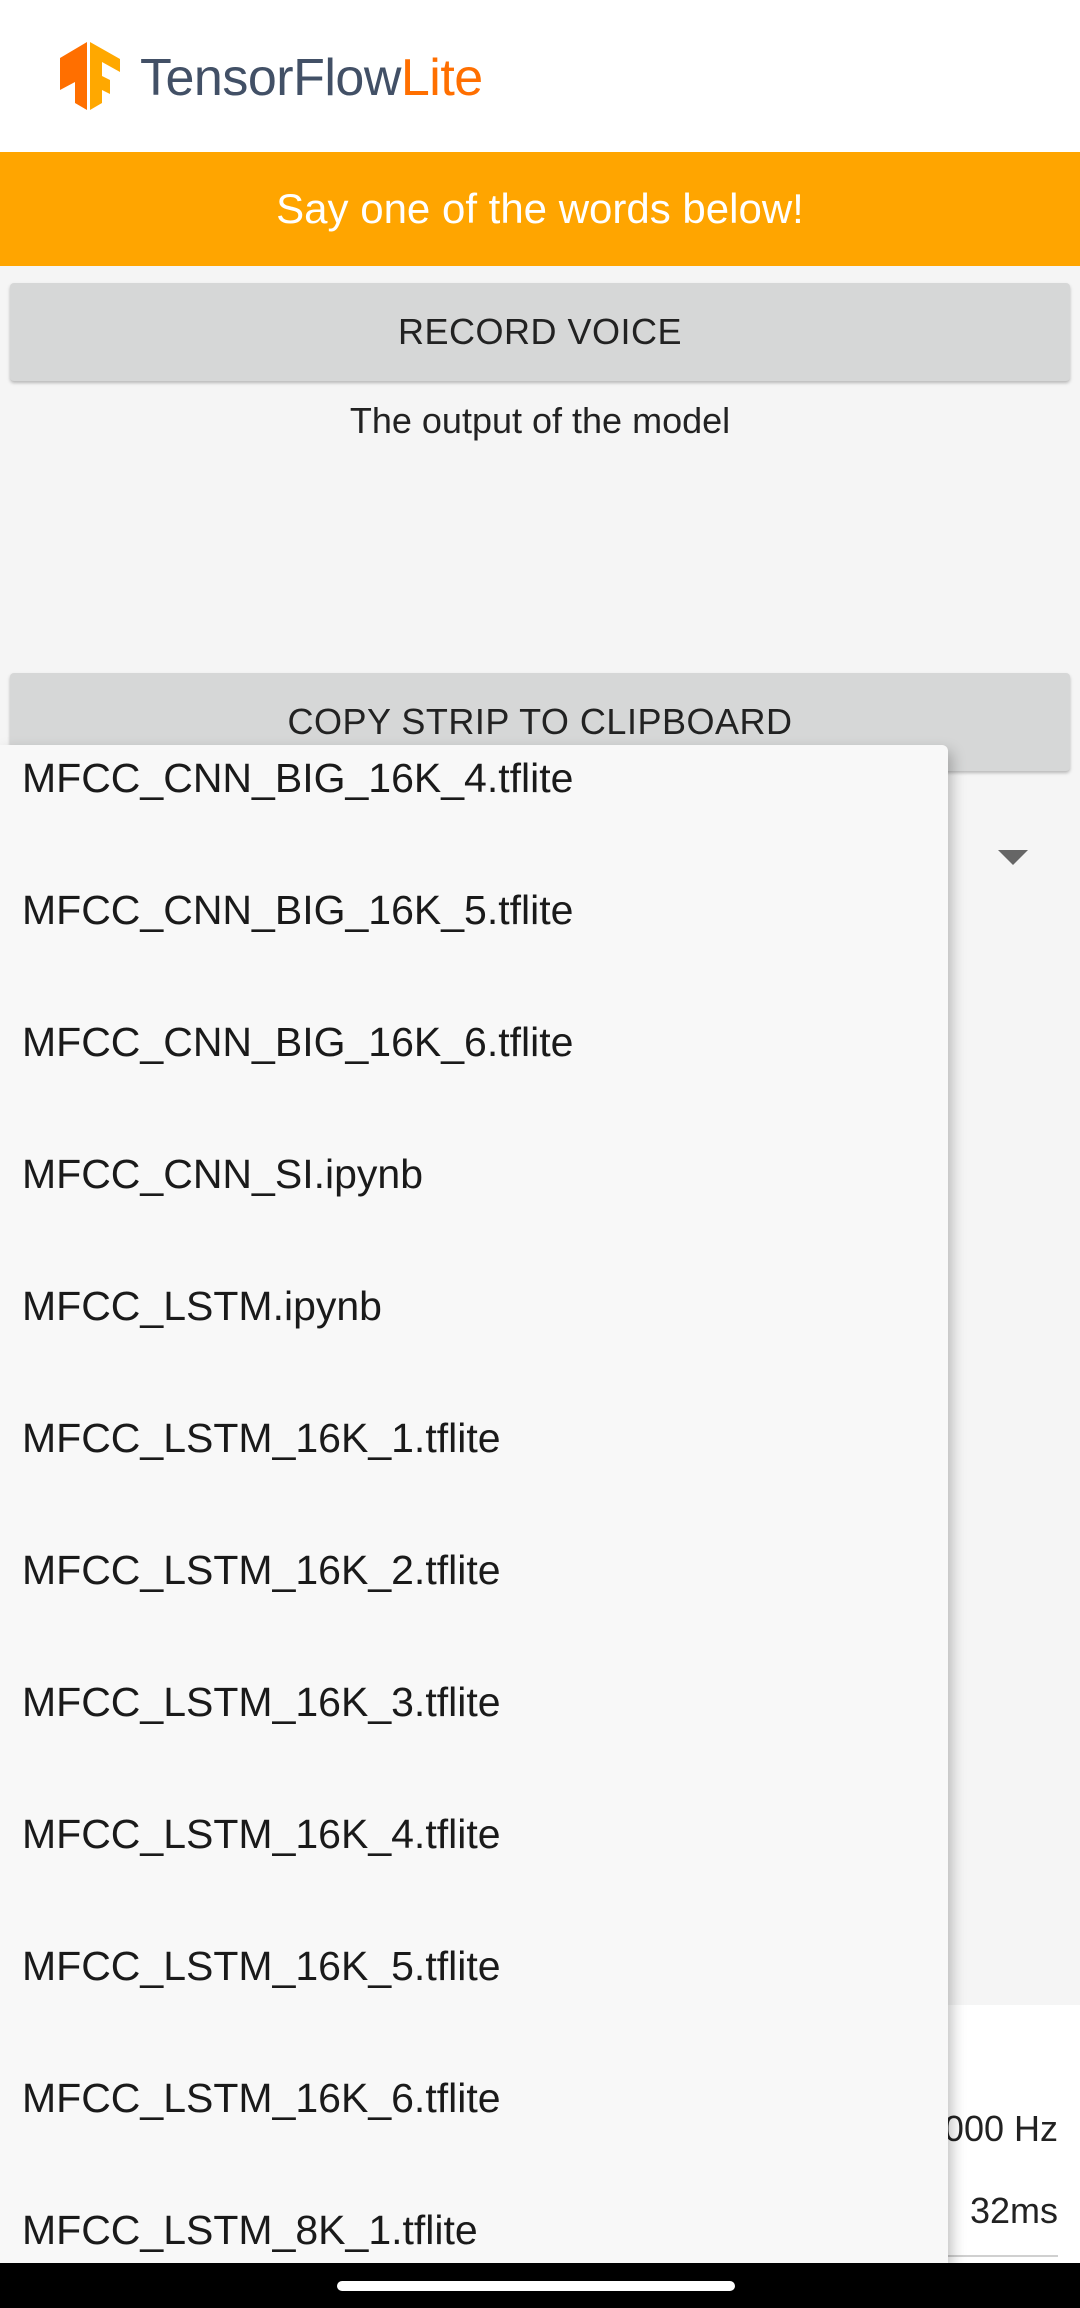 Image resolution: width=1080 pixels, height=2308 pixels. I want to click on model-option: MFCC_LSTM.ipynb, so click(474, 1306).